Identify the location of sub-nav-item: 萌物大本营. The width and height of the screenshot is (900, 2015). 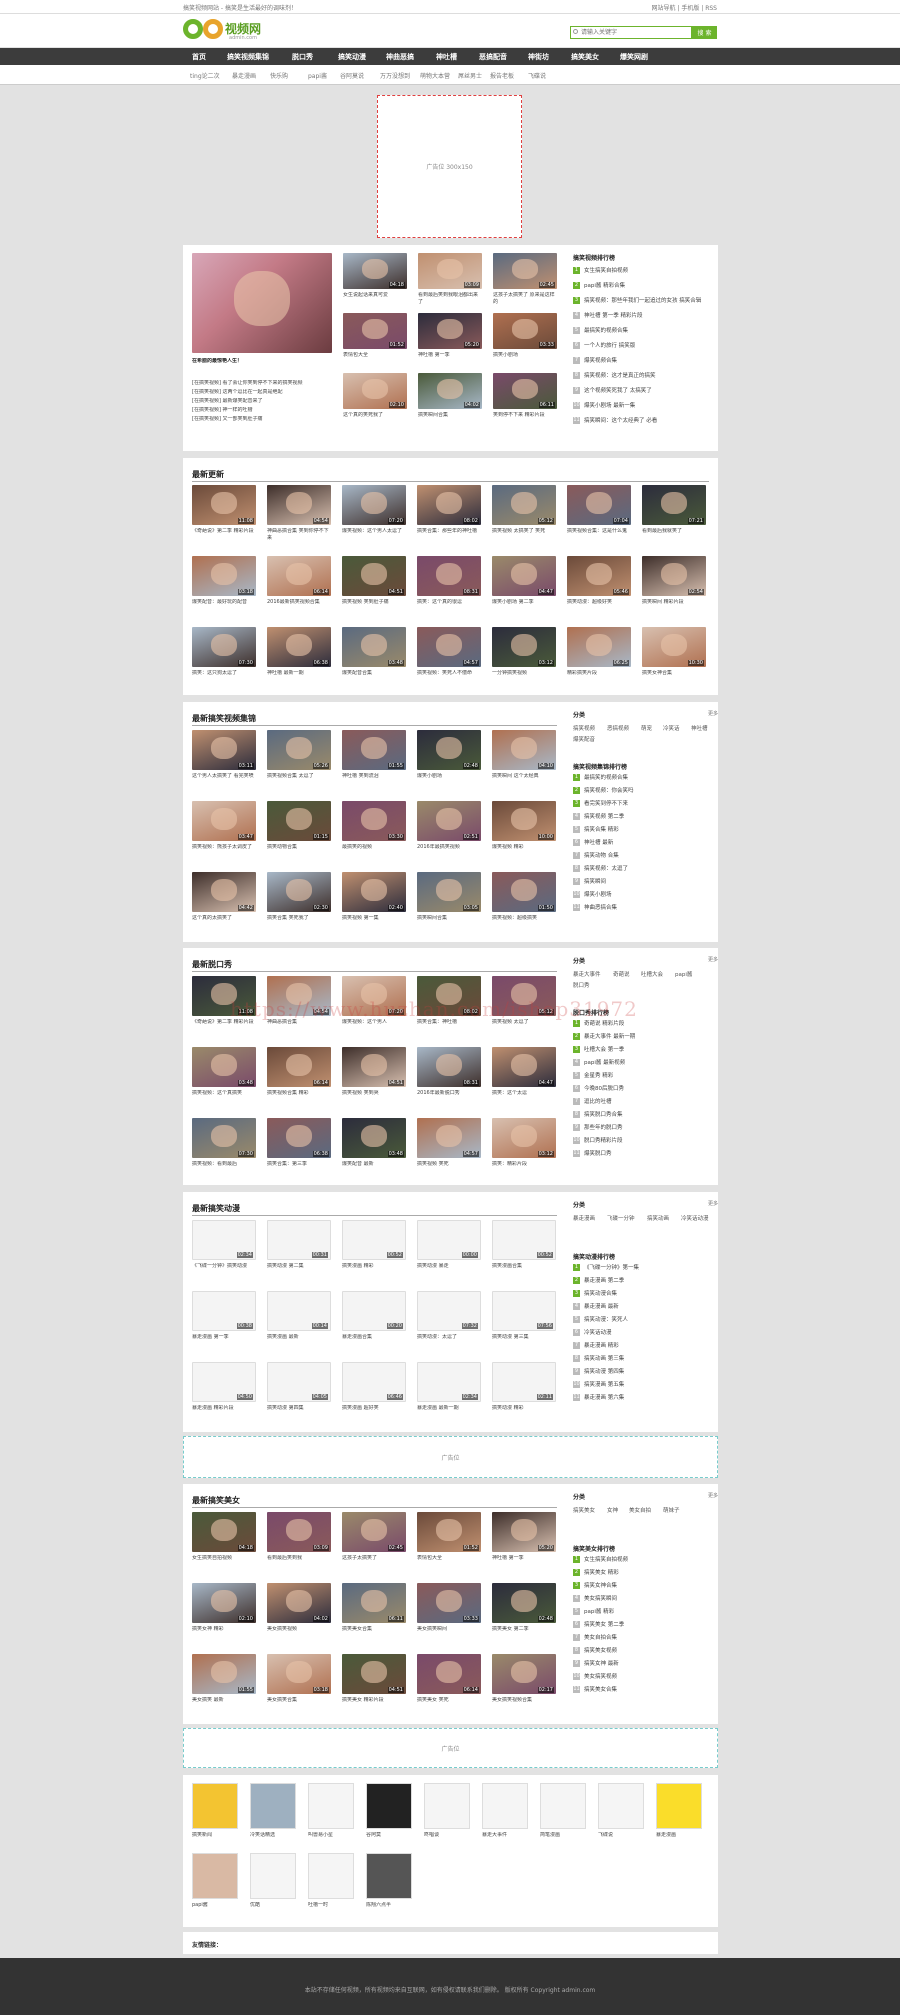
(435, 75).